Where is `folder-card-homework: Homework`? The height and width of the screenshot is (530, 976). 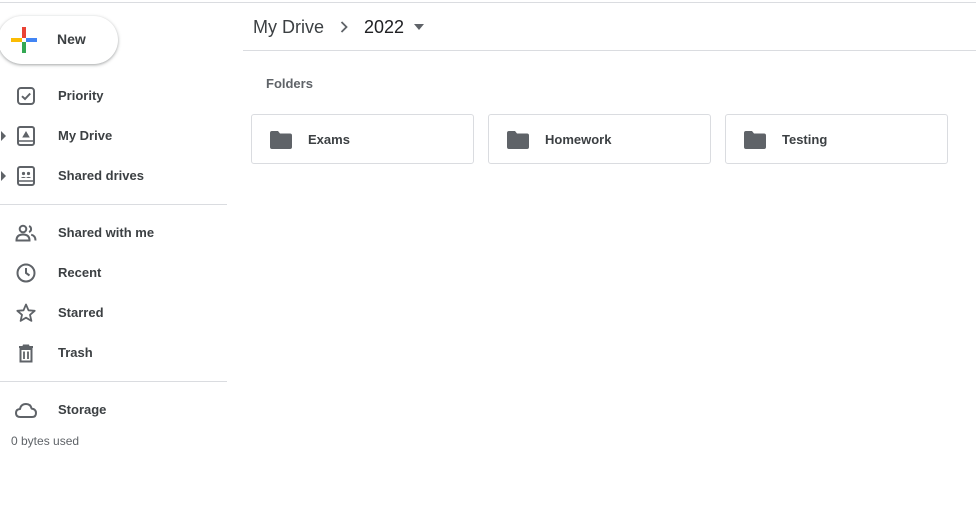 folder-card-homework: Homework is located at coordinates (599, 139).